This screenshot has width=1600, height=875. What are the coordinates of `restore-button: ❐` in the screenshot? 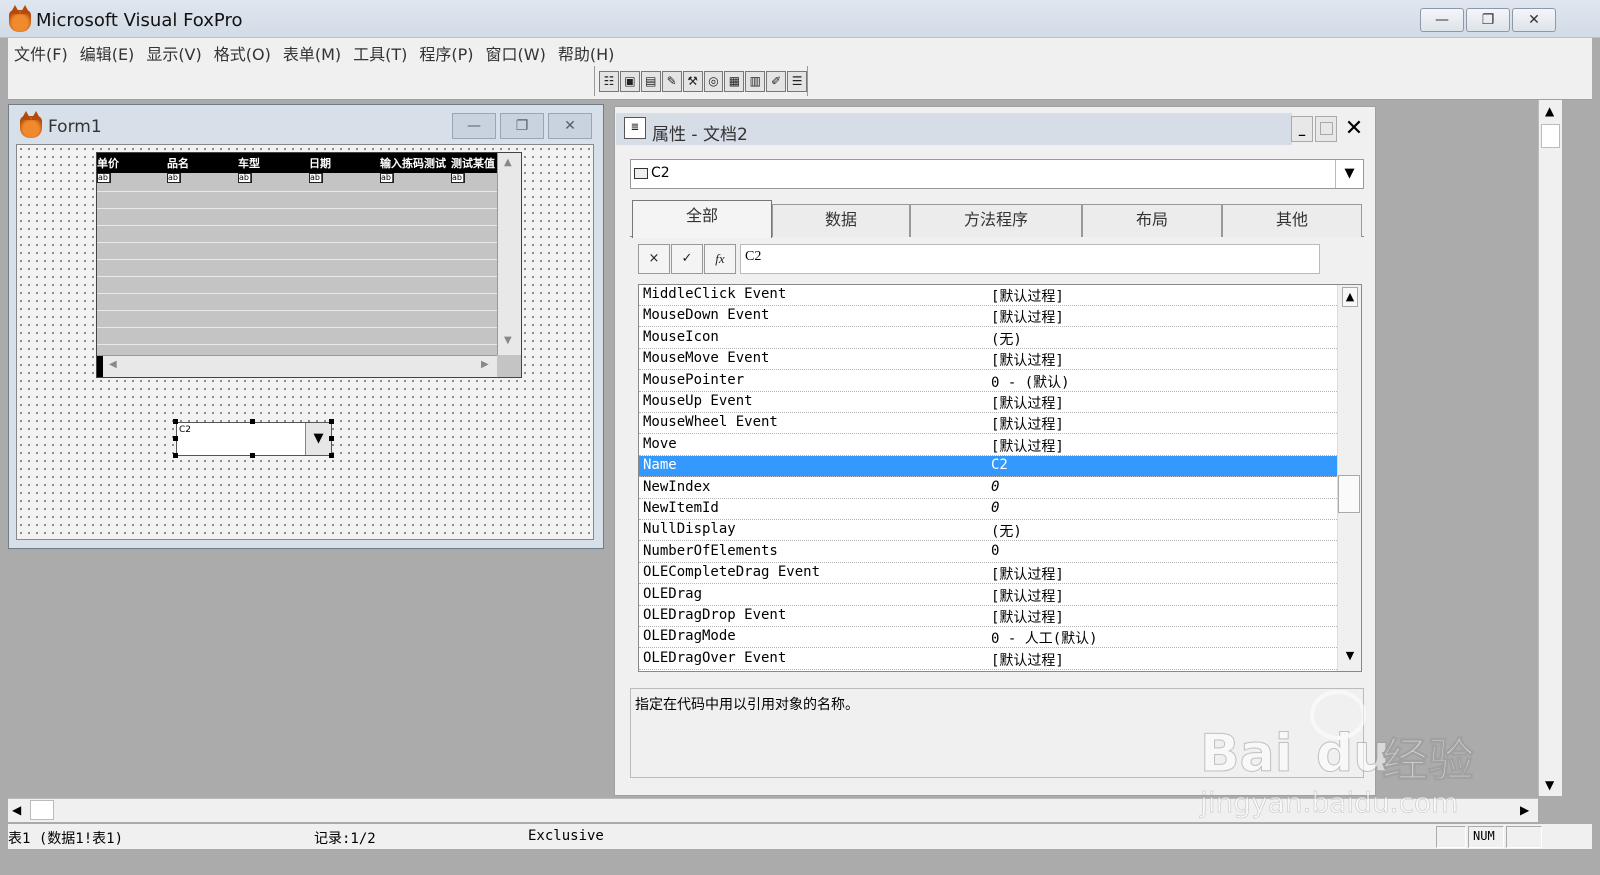 It's located at (1488, 20).